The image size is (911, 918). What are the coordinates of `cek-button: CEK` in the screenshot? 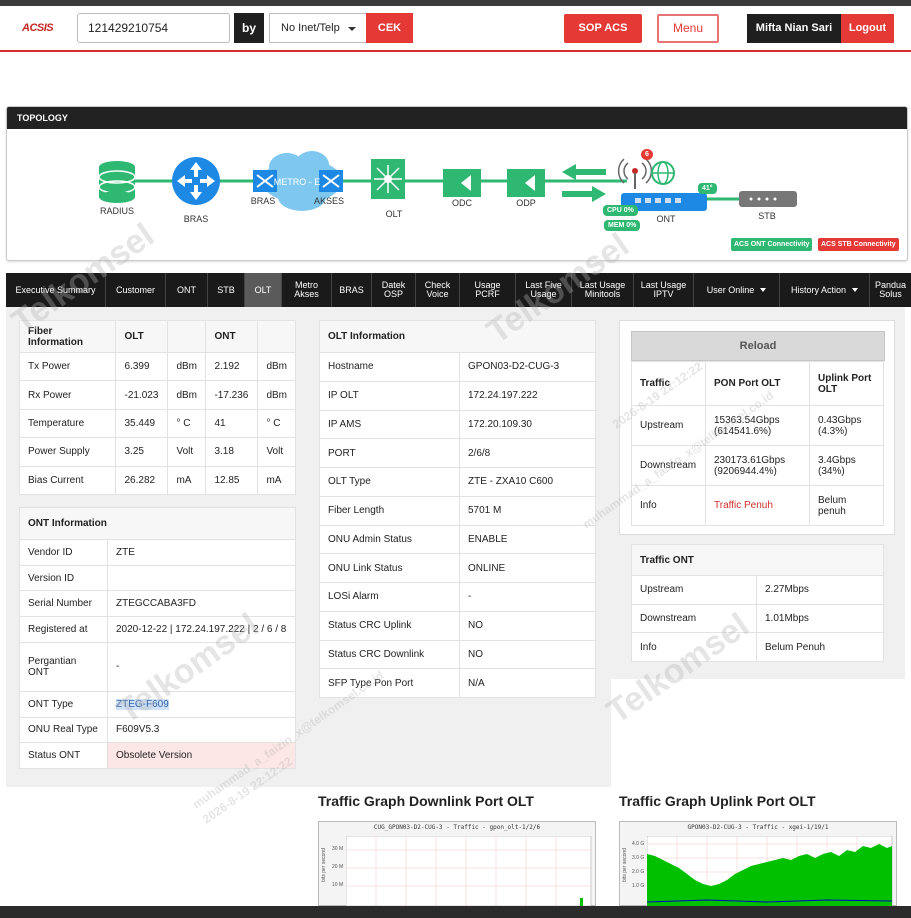 It's located at (389, 28).